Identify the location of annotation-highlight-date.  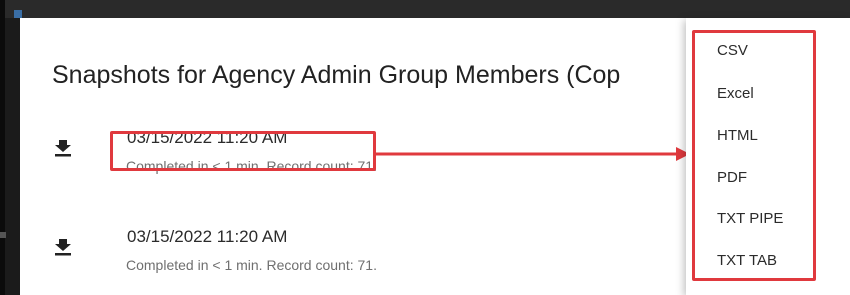
(243, 151).